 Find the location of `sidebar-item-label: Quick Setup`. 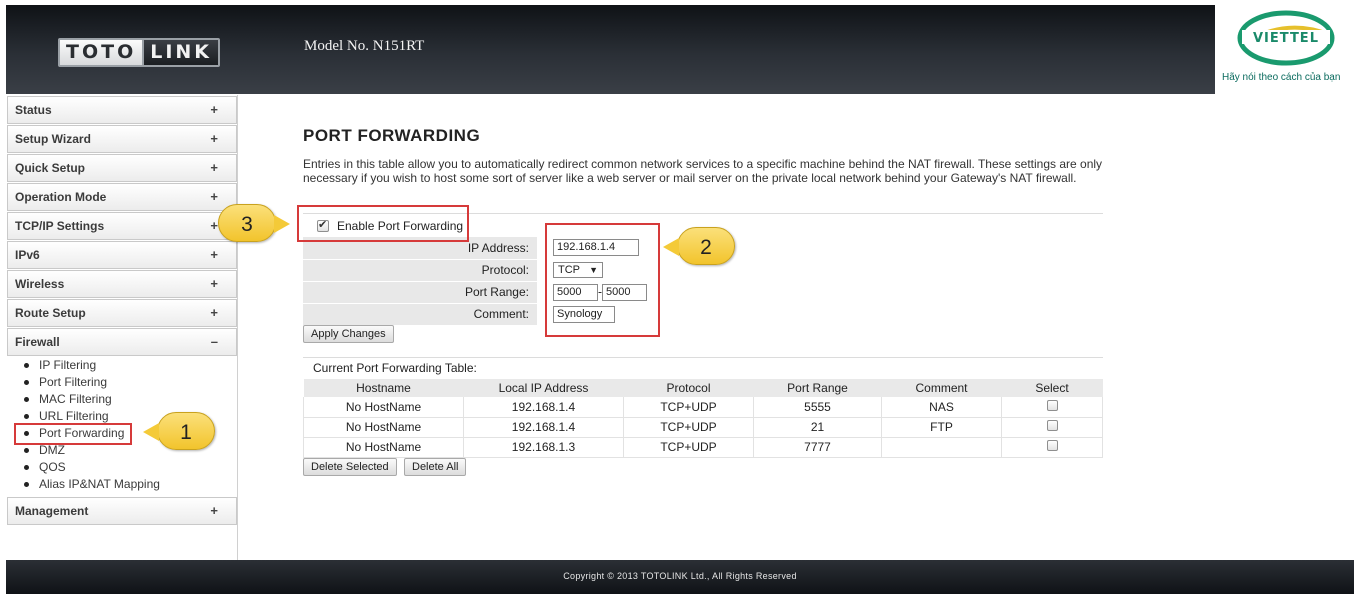

sidebar-item-label: Quick Setup is located at coordinates (50, 168).